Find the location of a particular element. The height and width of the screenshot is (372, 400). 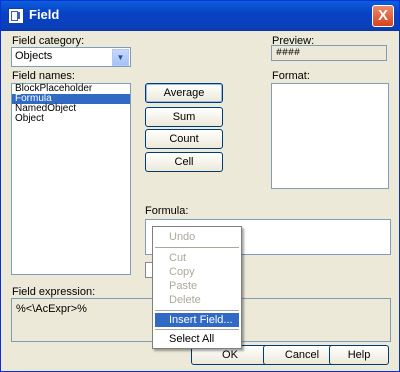

field-category-label: Field category: is located at coordinates (48, 41).